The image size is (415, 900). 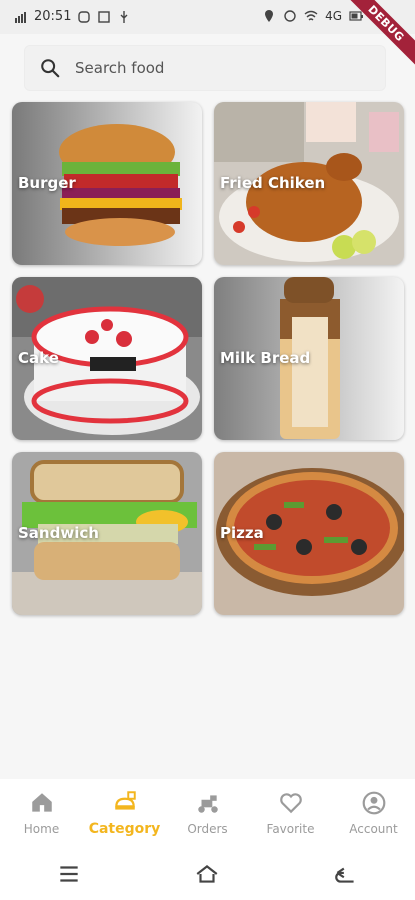 I want to click on wifi-icon, so click(x=311, y=15).